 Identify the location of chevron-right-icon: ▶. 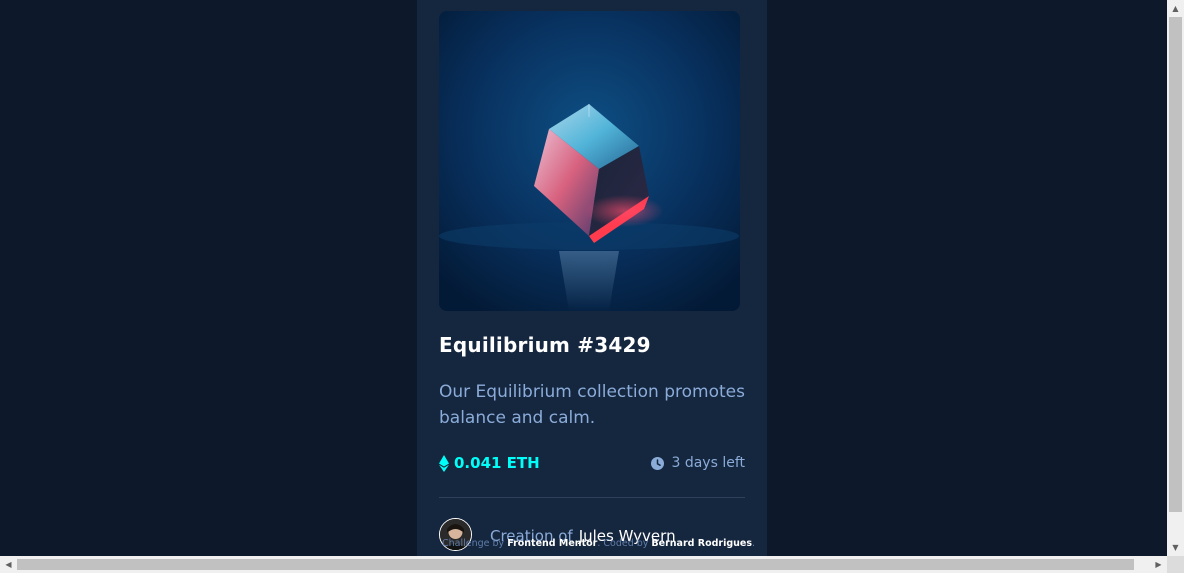
(1158, 564).